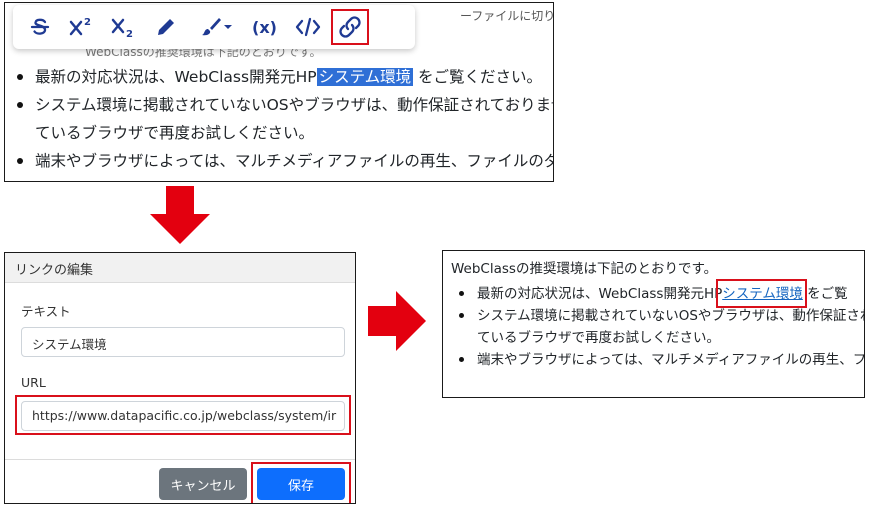  Describe the element at coordinates (183, 415) in the screenshot. I see `url-highlight-box` at that location.